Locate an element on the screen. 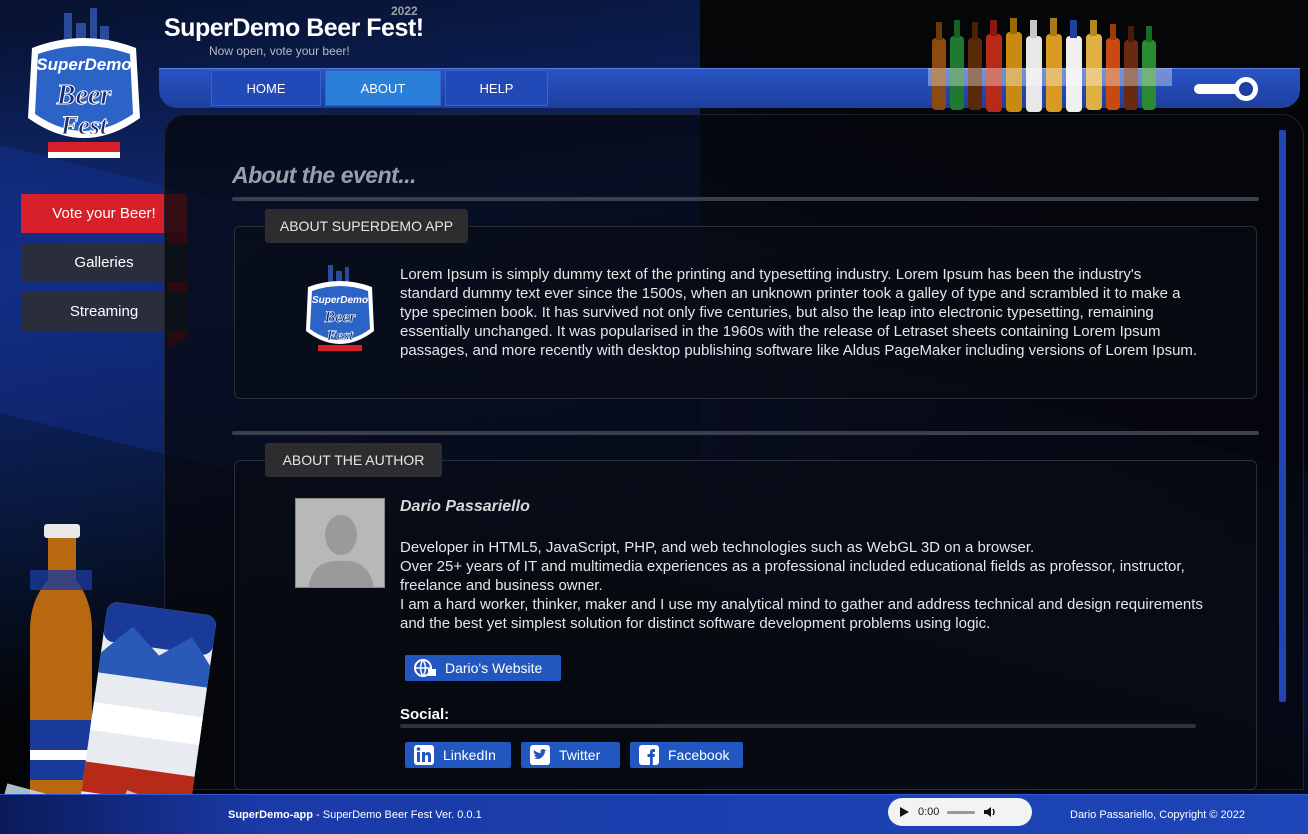 This screenshot has width=1308, height=834. social-divider is located at coordinates (798, 726).